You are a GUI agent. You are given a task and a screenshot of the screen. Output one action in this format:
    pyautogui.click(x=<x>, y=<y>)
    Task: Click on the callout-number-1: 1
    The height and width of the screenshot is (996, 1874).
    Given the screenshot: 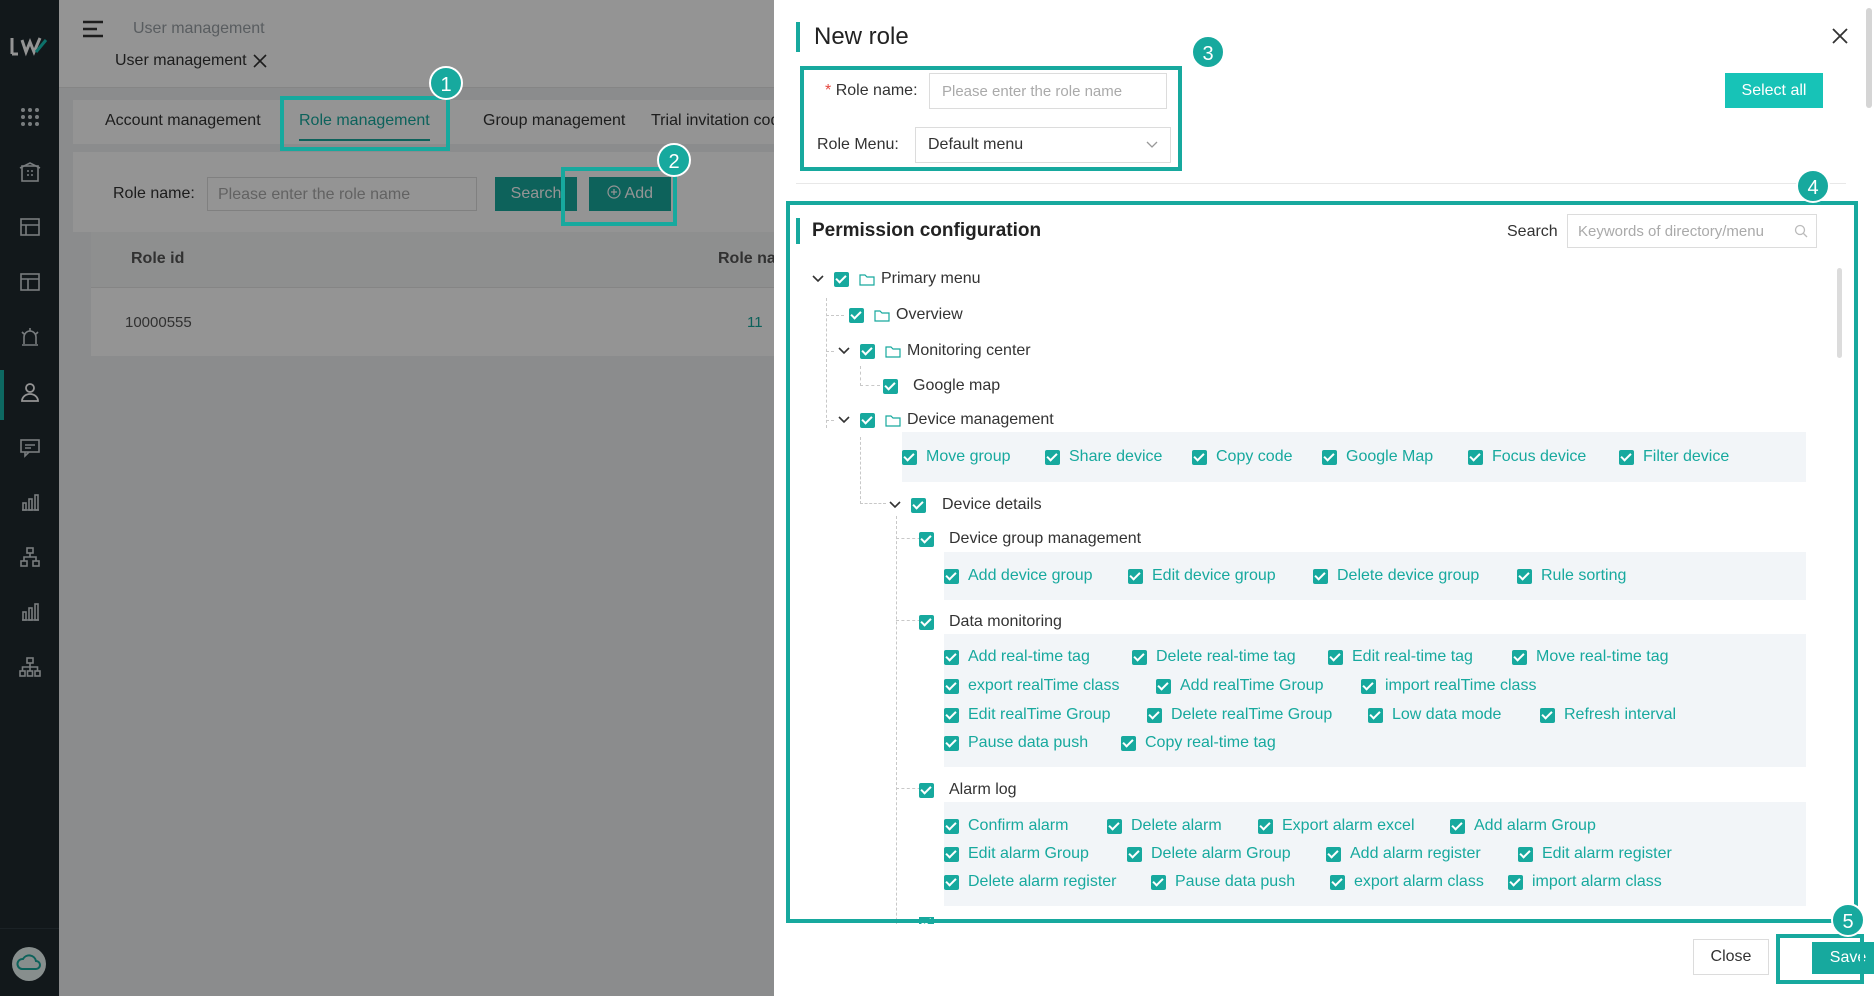 What is the action you would take?
    pyautogui.click(x=446, y=83)
    